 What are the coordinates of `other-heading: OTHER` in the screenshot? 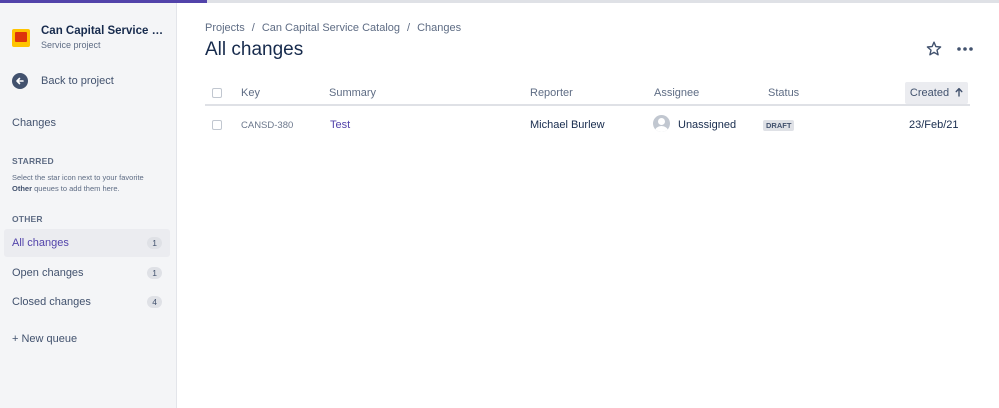 It's located at (27, 219).